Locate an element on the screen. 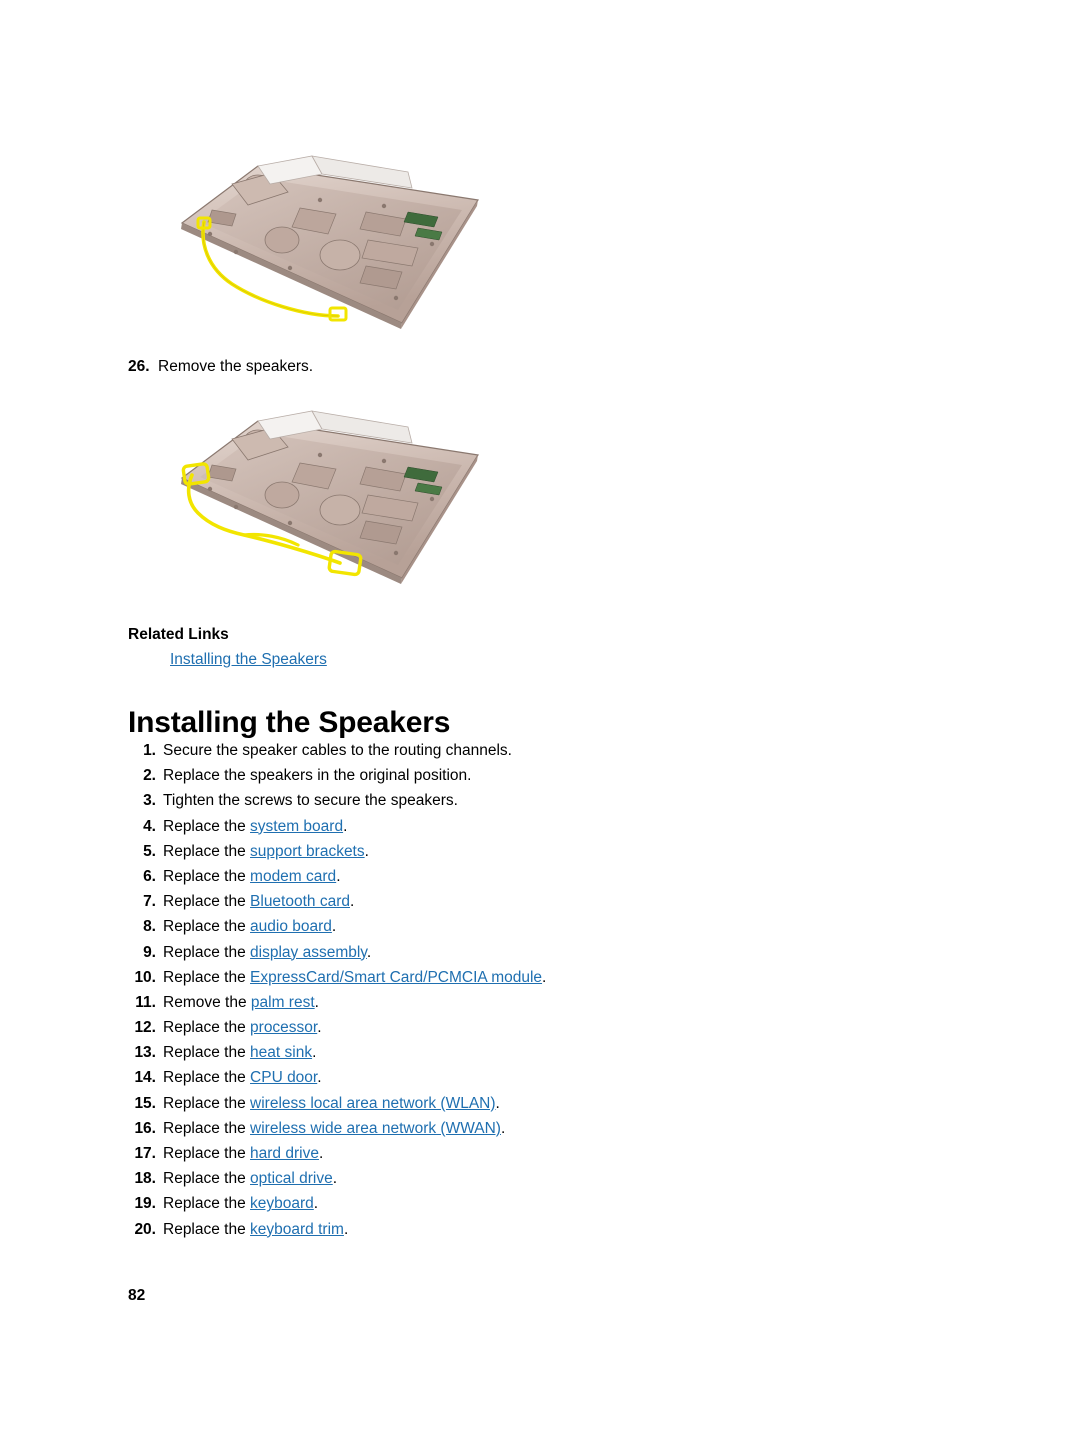  step-number: 15. is located at coordinates (145, 1103).